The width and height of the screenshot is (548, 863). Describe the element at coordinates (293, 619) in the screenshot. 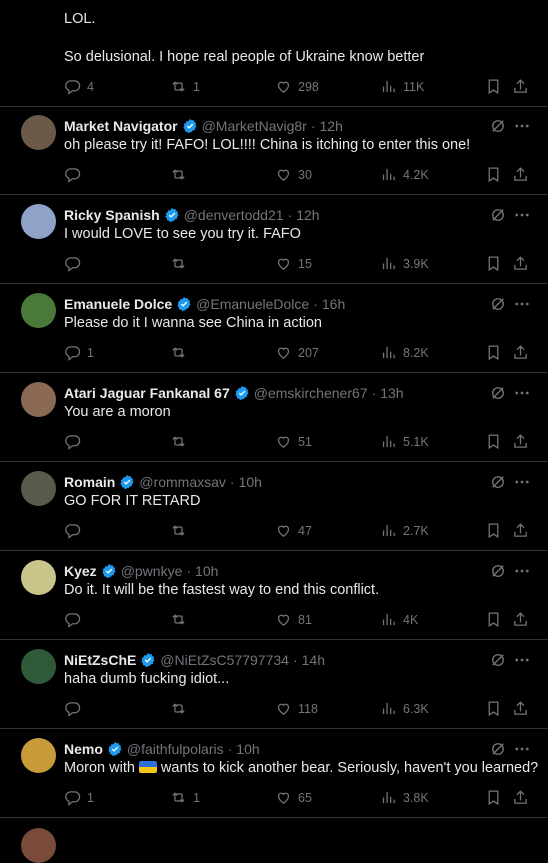

I see `like-button: 81` at that location.